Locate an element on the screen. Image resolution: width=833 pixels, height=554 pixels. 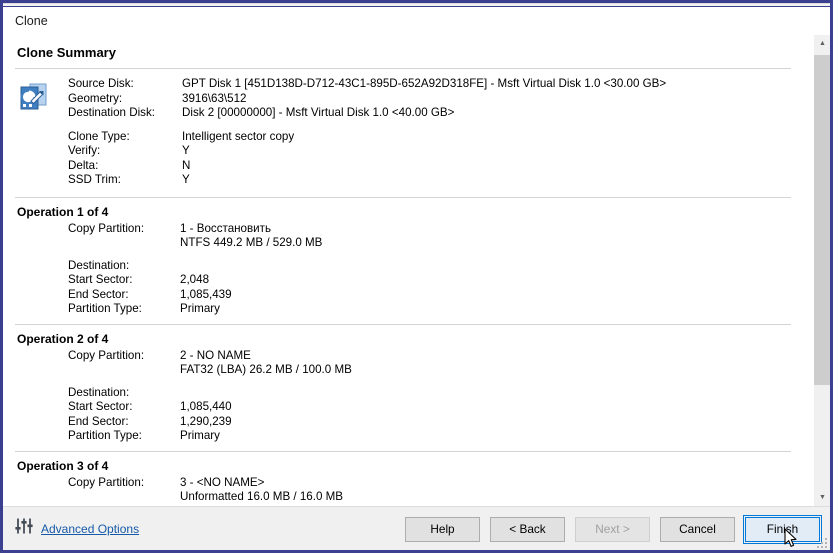
dialog-titlebar: Clone is located at coordinates (416, 21).